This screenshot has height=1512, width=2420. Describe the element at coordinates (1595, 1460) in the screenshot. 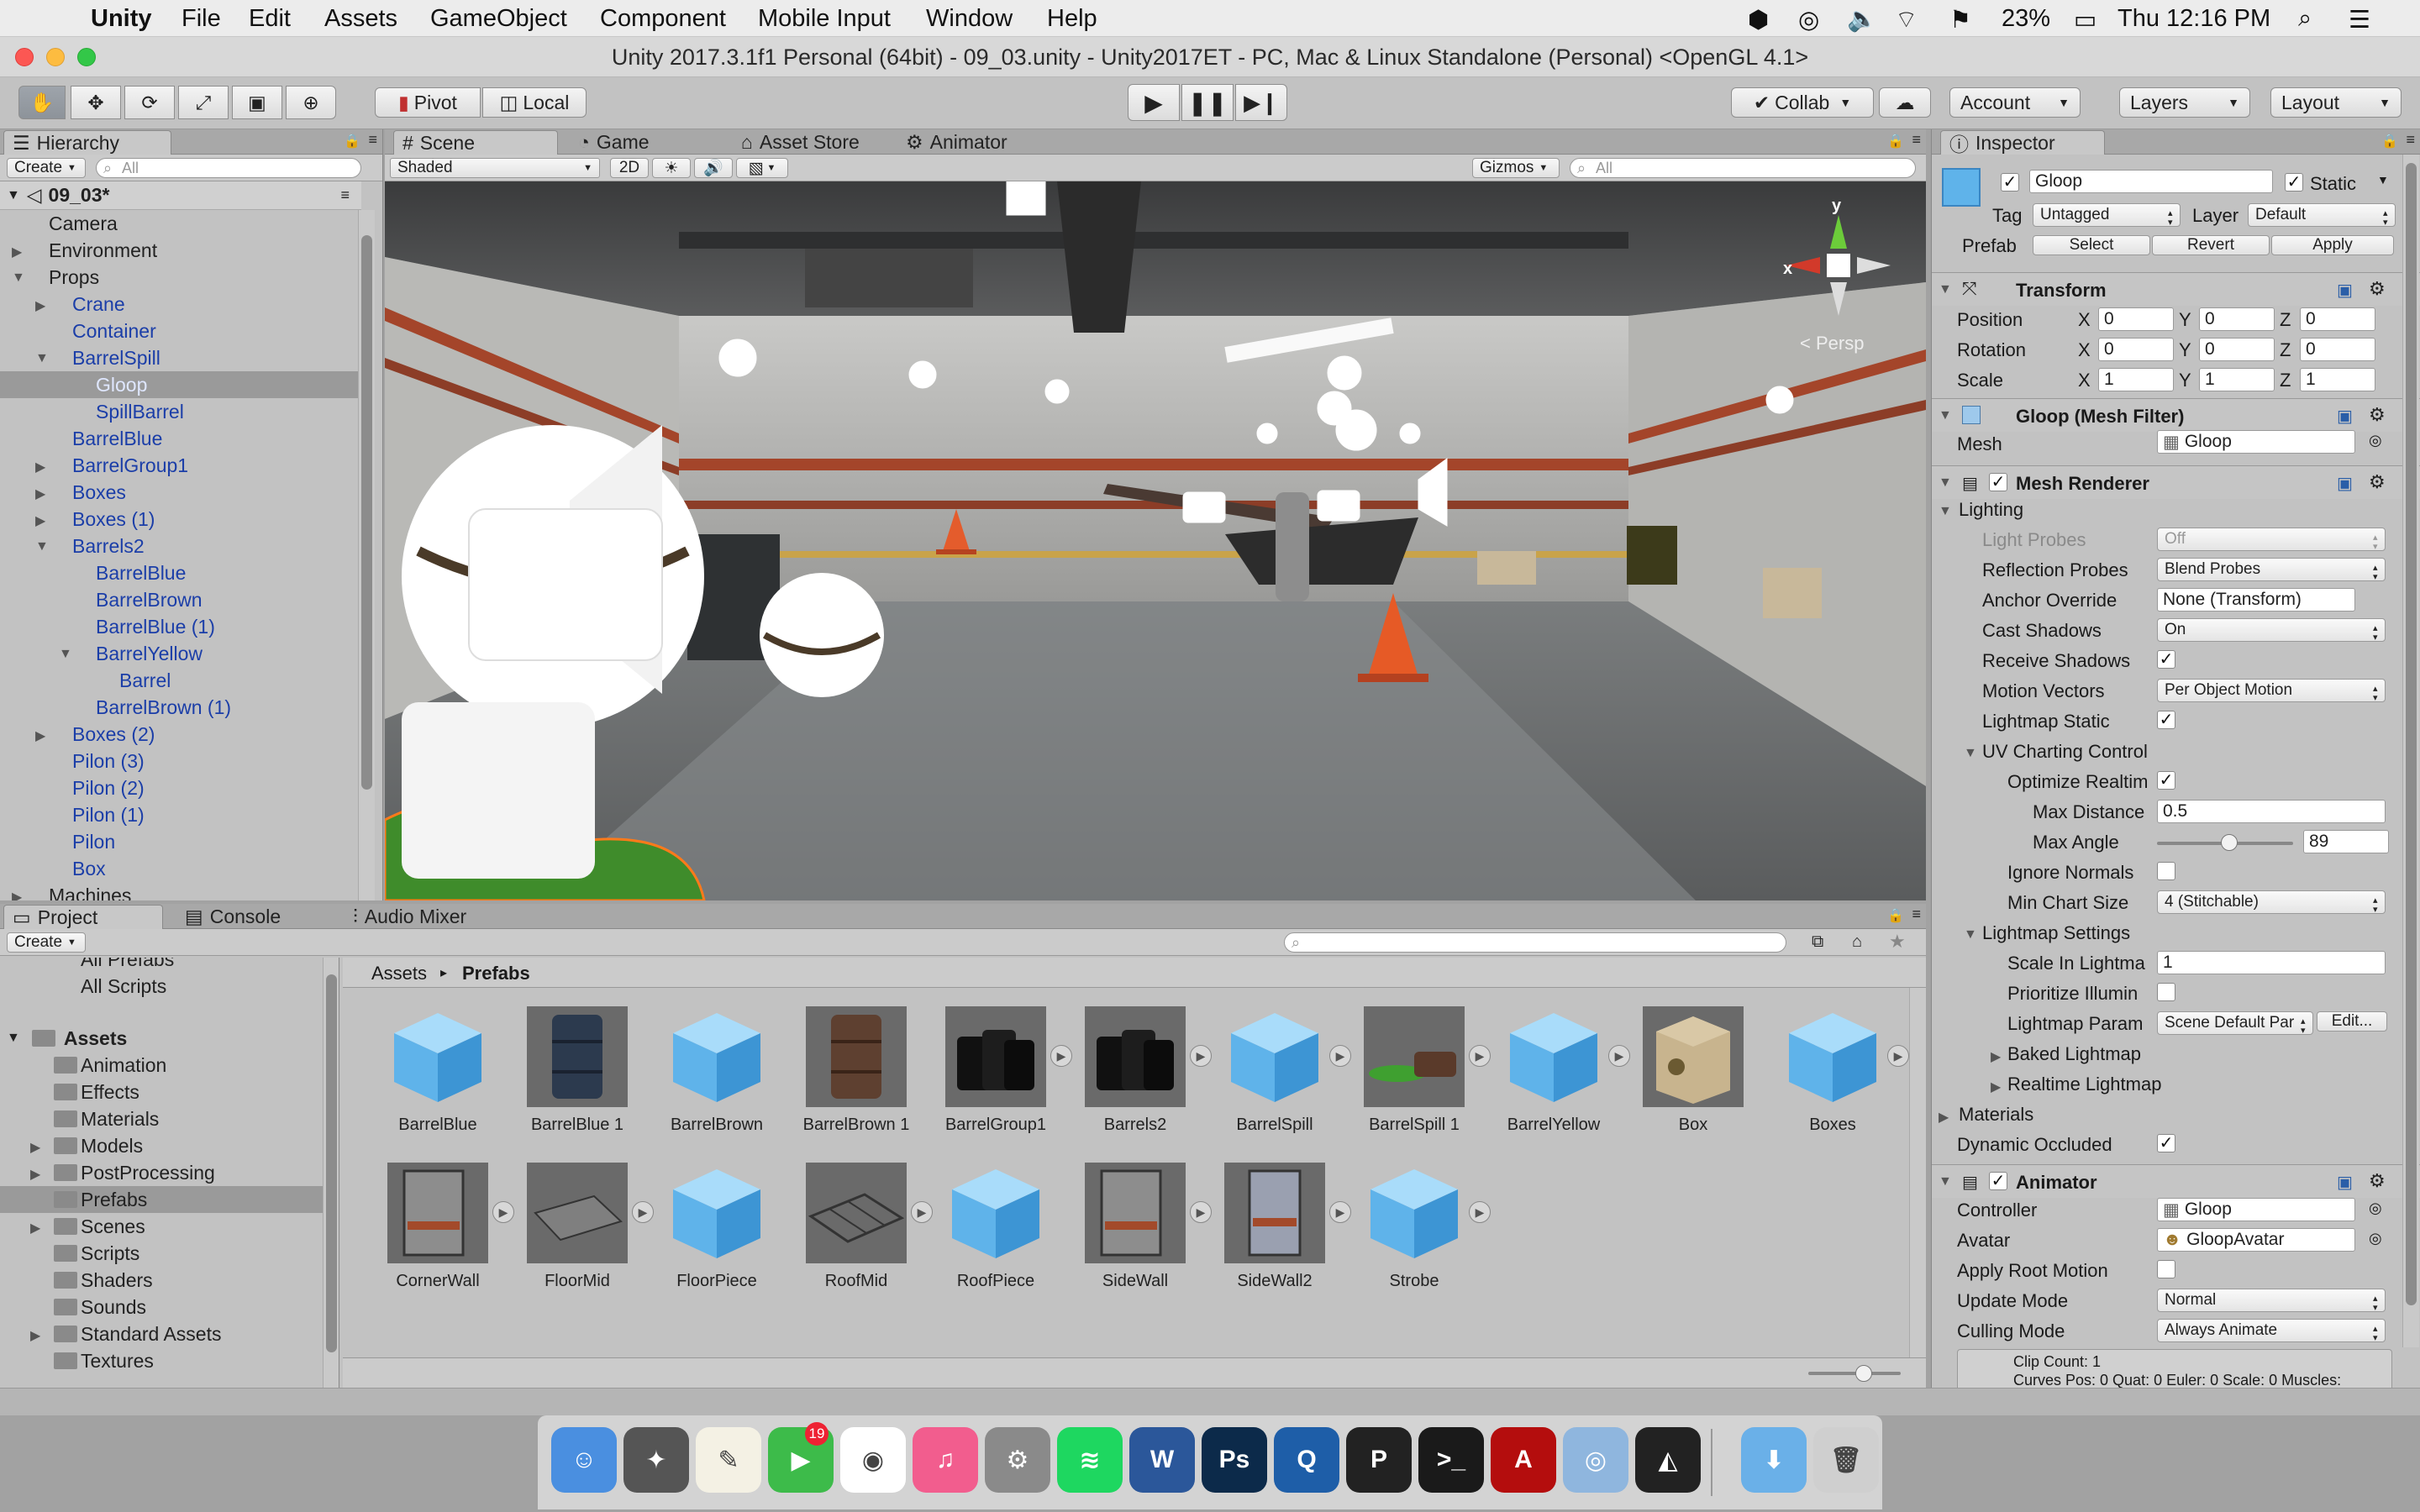

I see `dock-preview-icon: ◎` at that location.